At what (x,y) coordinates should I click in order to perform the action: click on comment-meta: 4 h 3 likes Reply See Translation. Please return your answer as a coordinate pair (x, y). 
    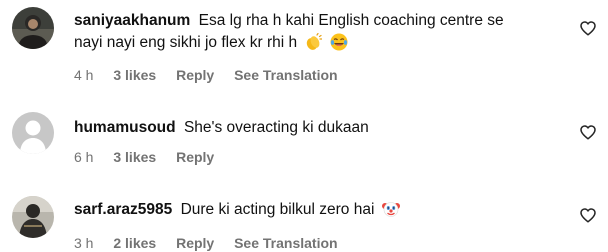
    Looking at the image, I should click on (321, 75).